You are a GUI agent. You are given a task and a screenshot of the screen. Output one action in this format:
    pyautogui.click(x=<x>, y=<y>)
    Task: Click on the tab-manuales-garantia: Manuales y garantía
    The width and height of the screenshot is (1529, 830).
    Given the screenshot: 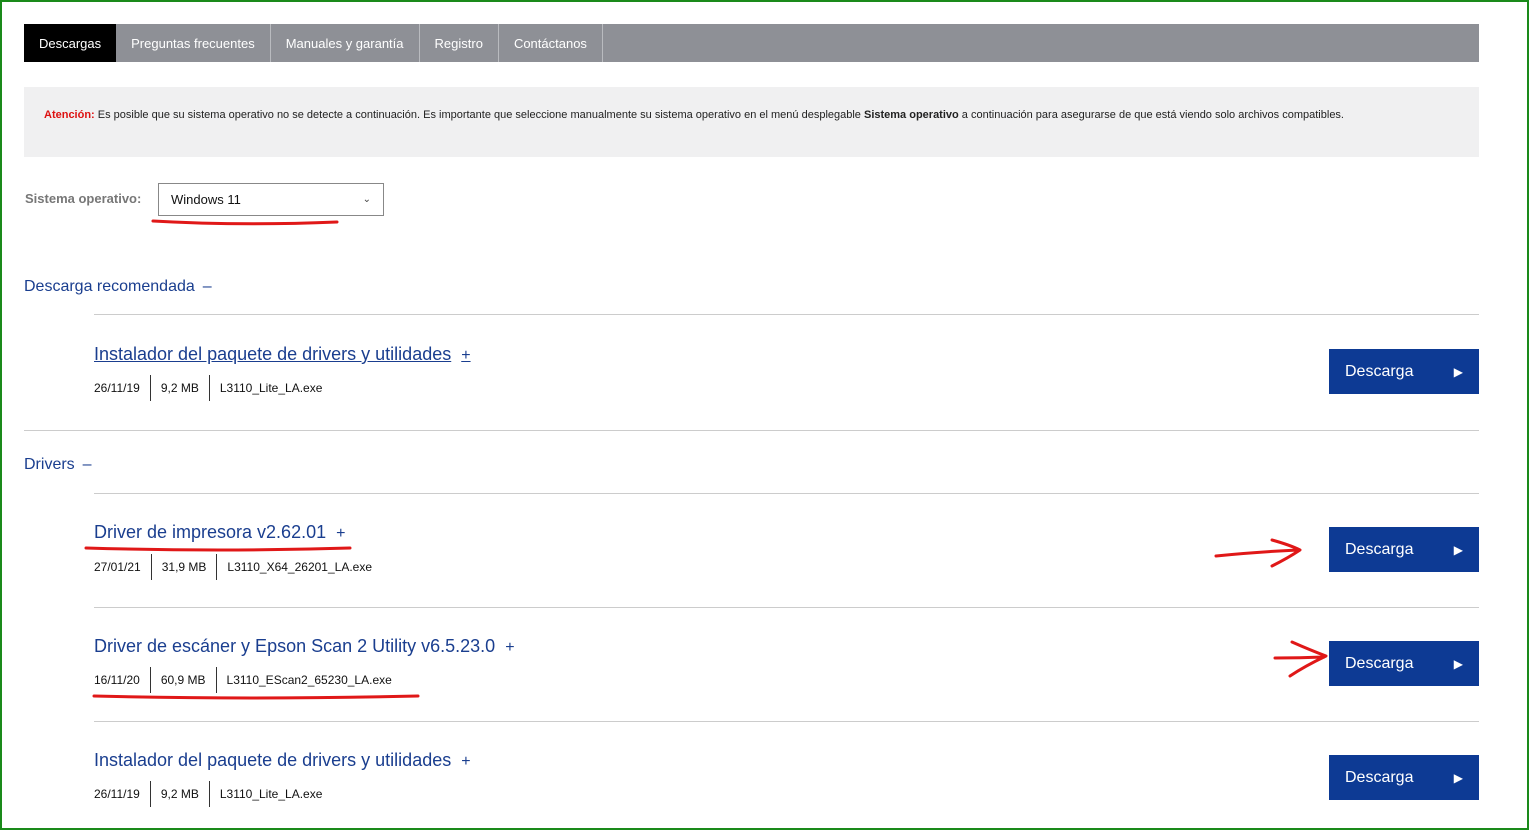 What is the action you would take?
    pyautogui.click(x=345, y=43)
    